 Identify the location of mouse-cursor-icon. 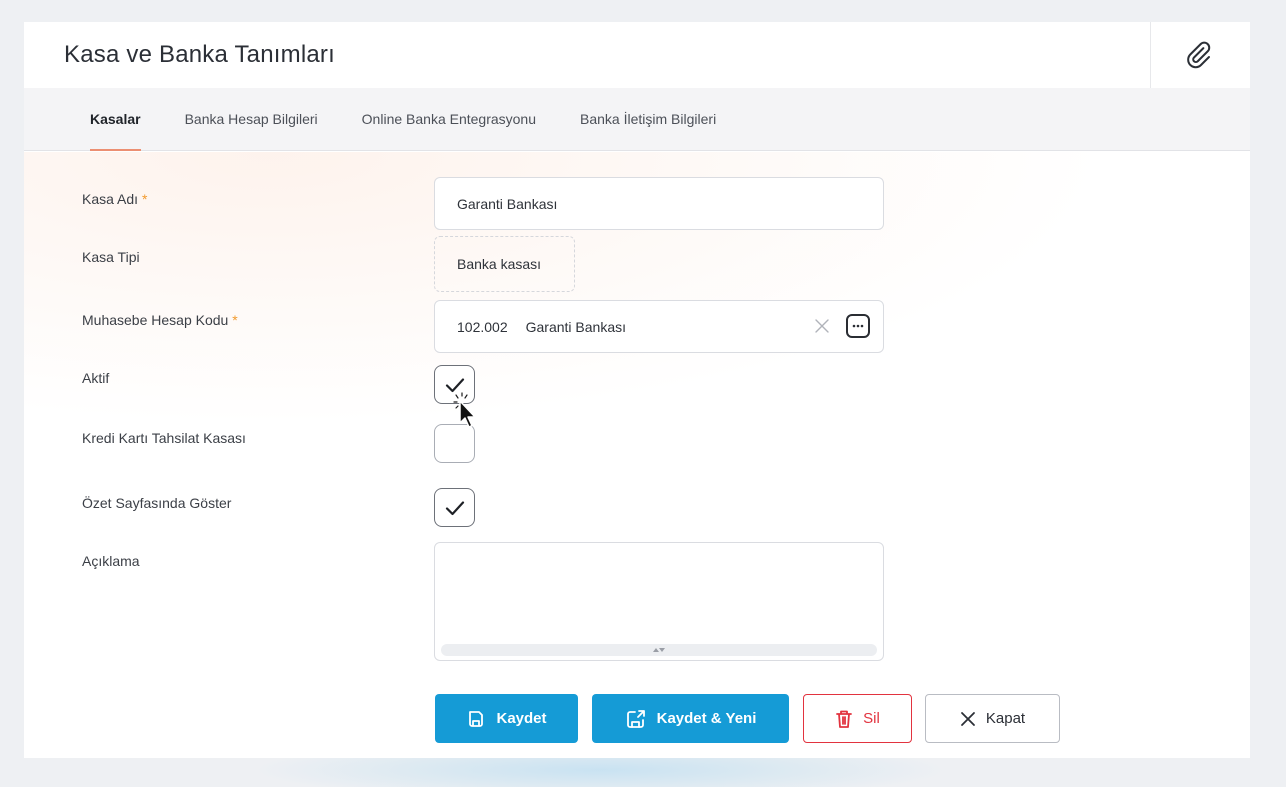
(464, 410).